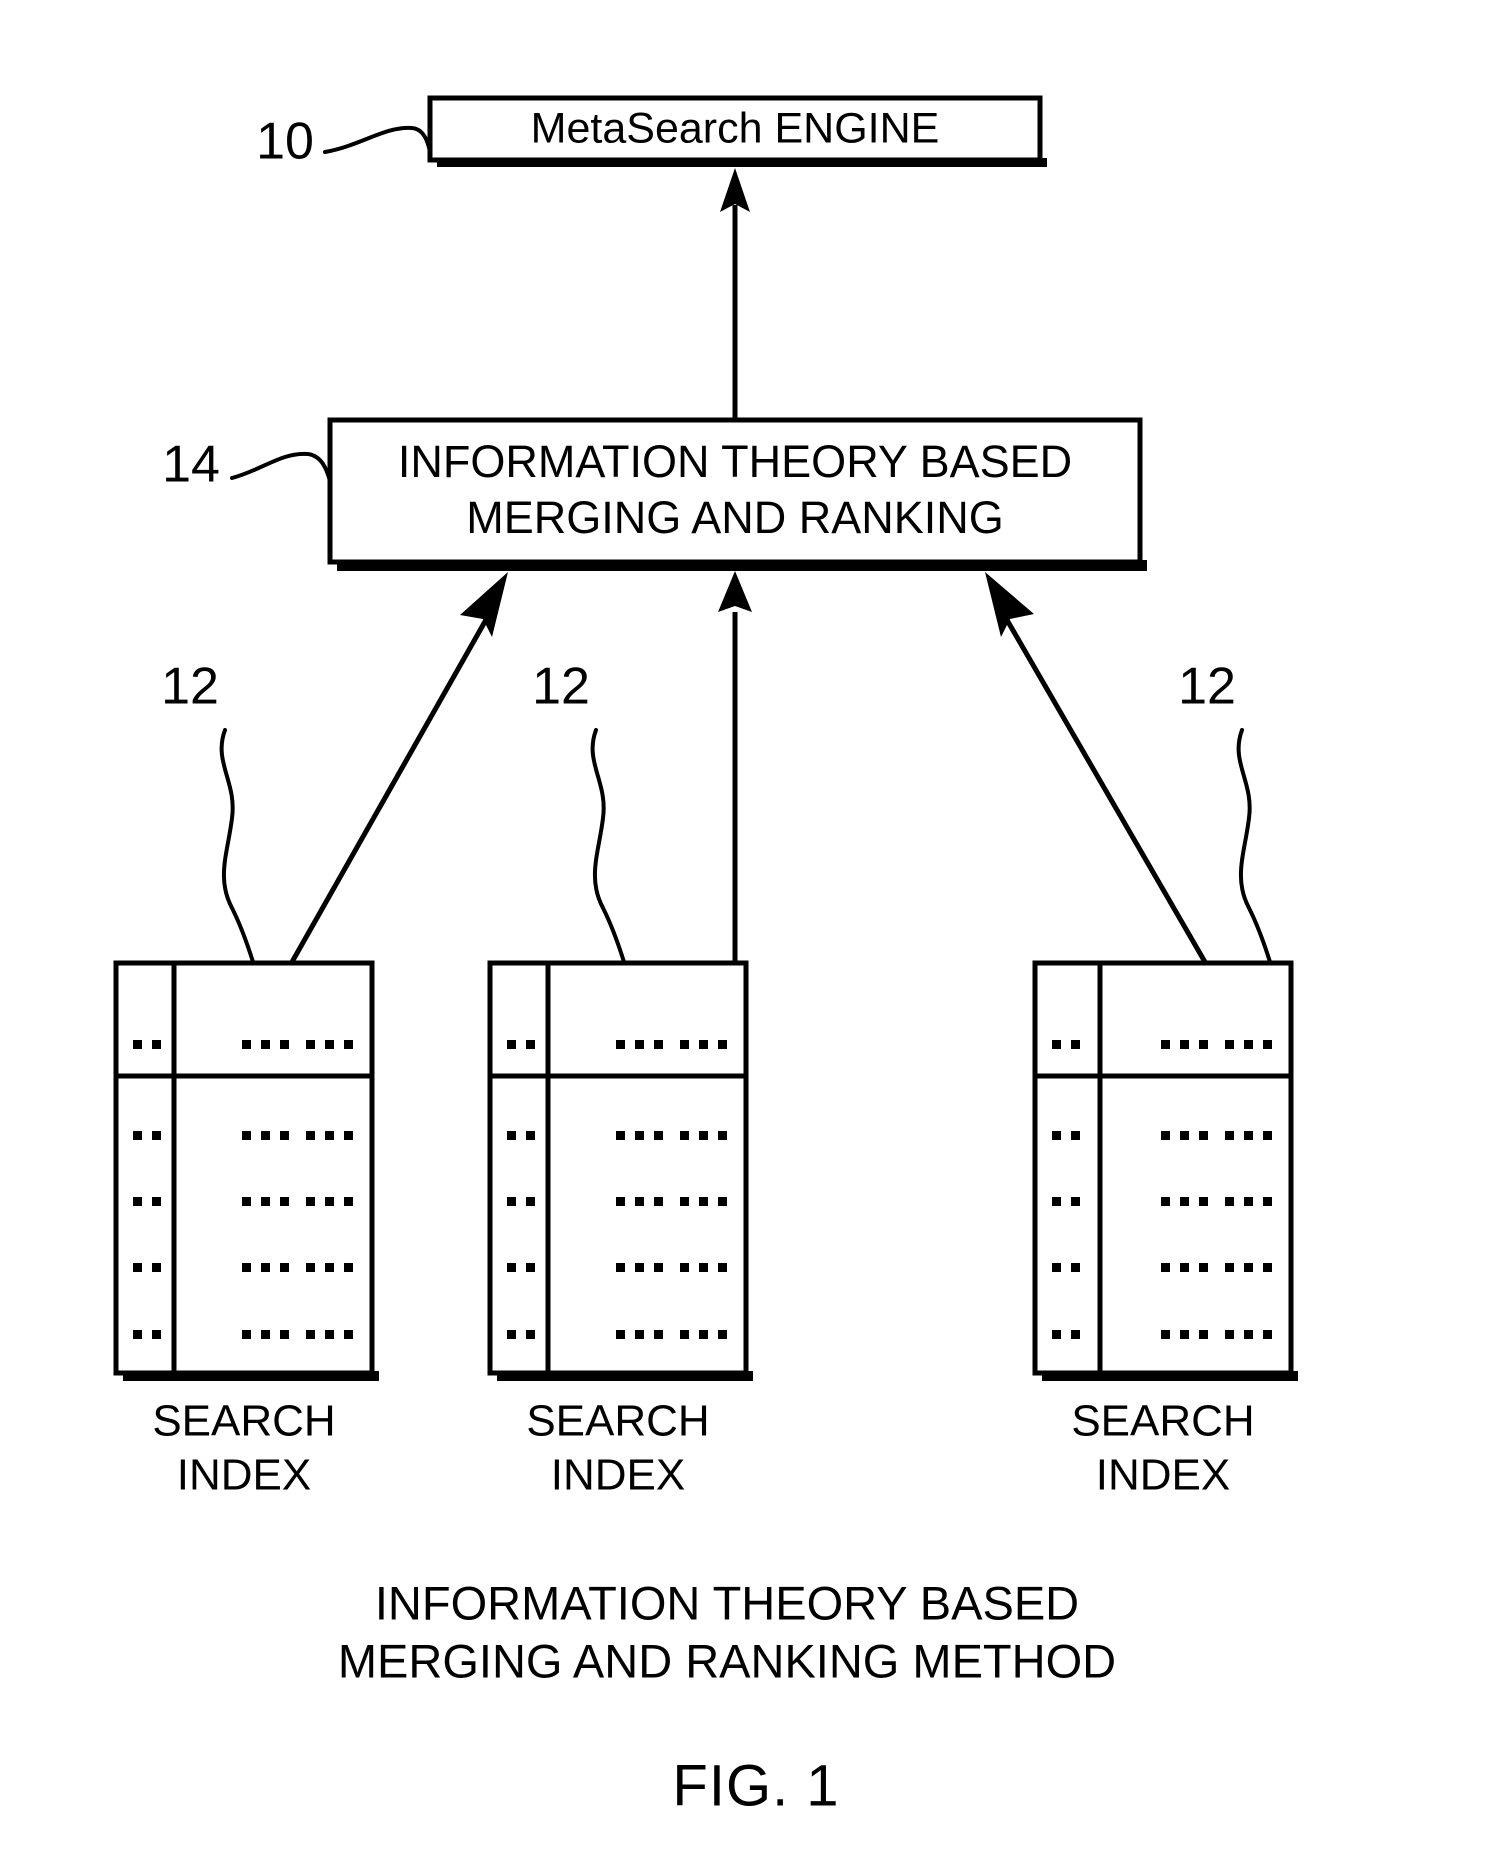  I want to click on search-index-2-table, so click(618, 1168).